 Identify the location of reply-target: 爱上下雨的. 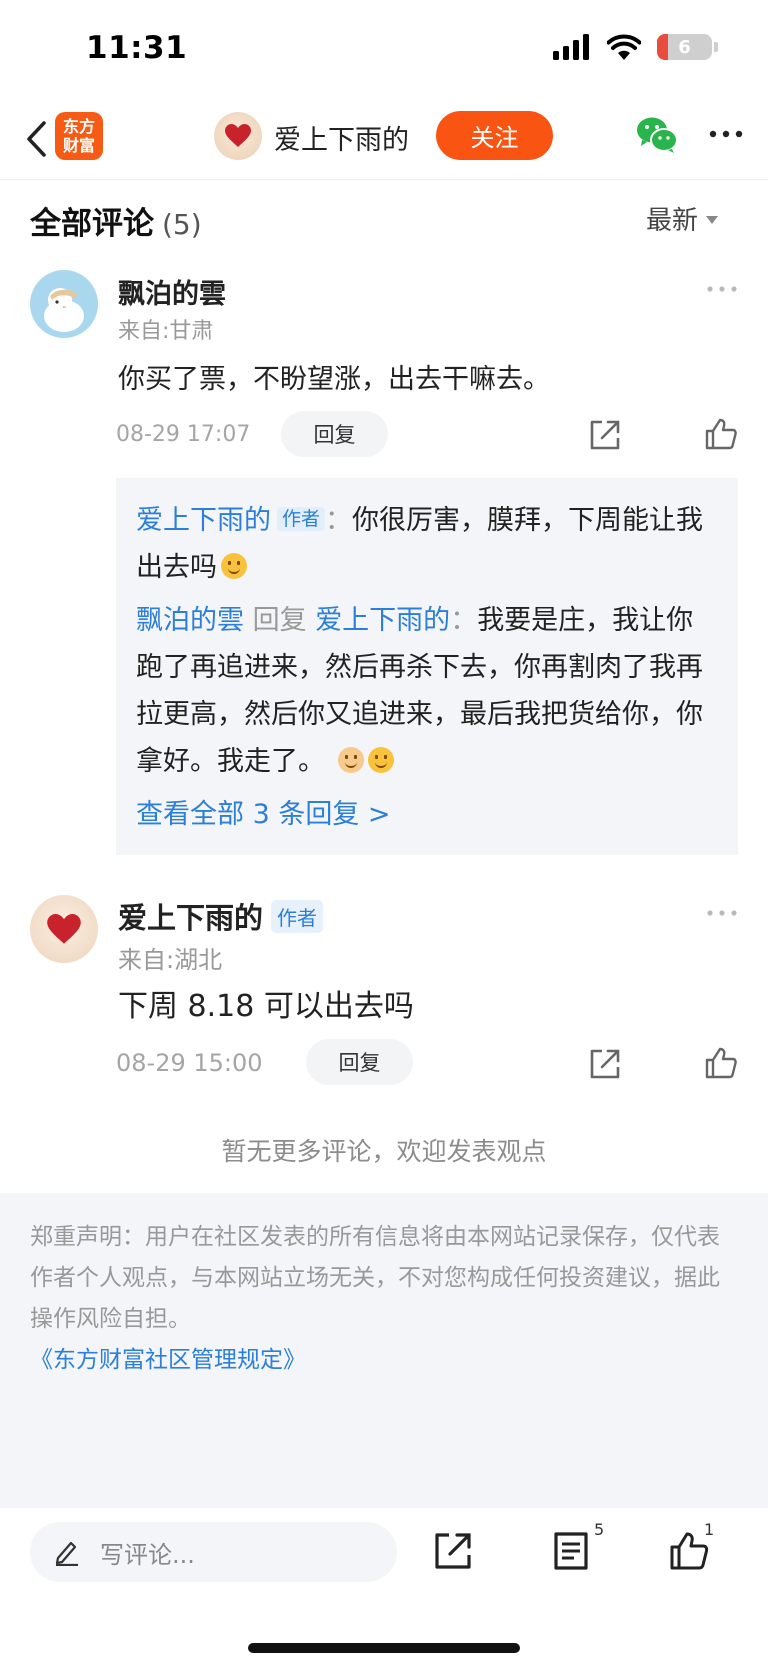
(382, 620).